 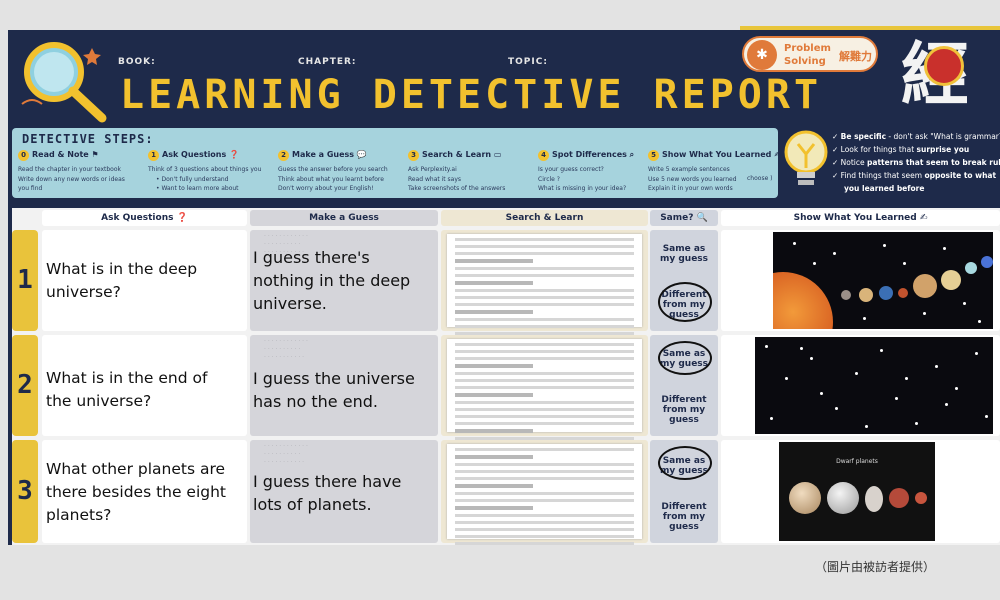 What do you see at coordinates (127, 389) in the screenshot?
I see `question-text: What is in the end of the universe?` at bounding box center [127, 389].